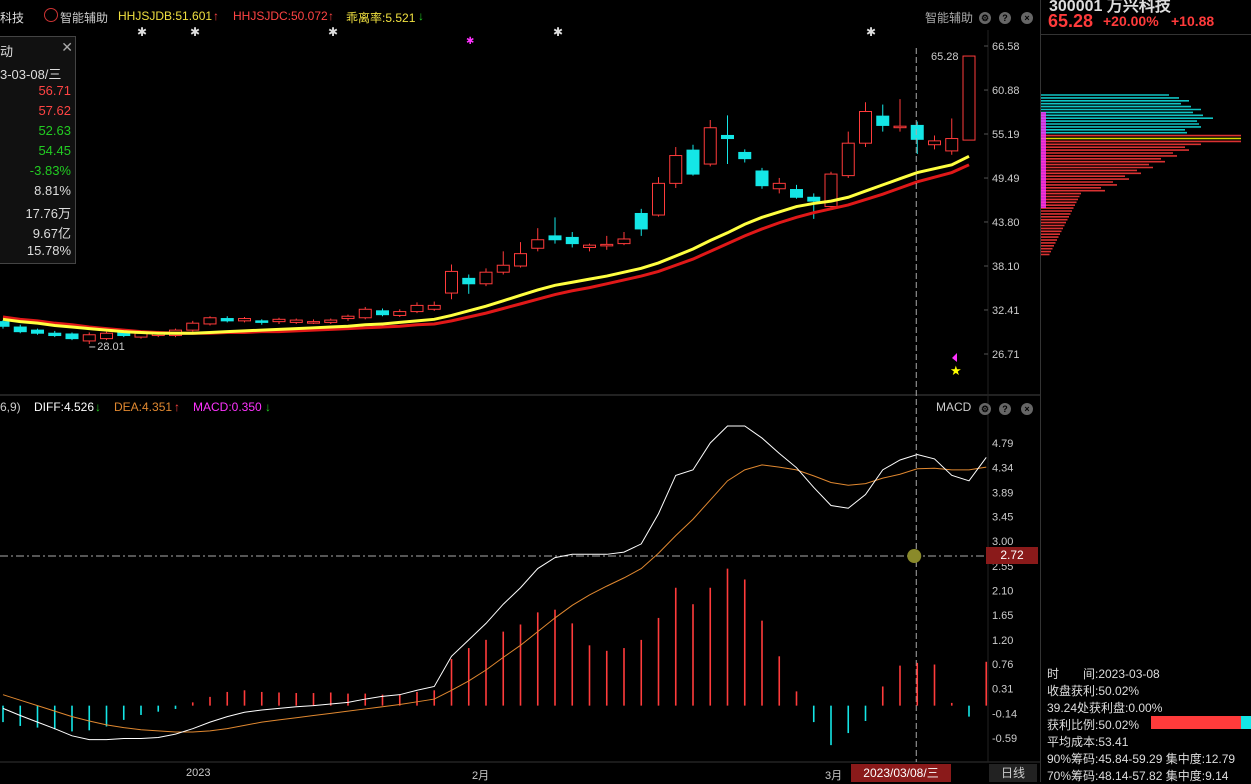  I want to click on macd-params: 6,9), so click(10, 407).